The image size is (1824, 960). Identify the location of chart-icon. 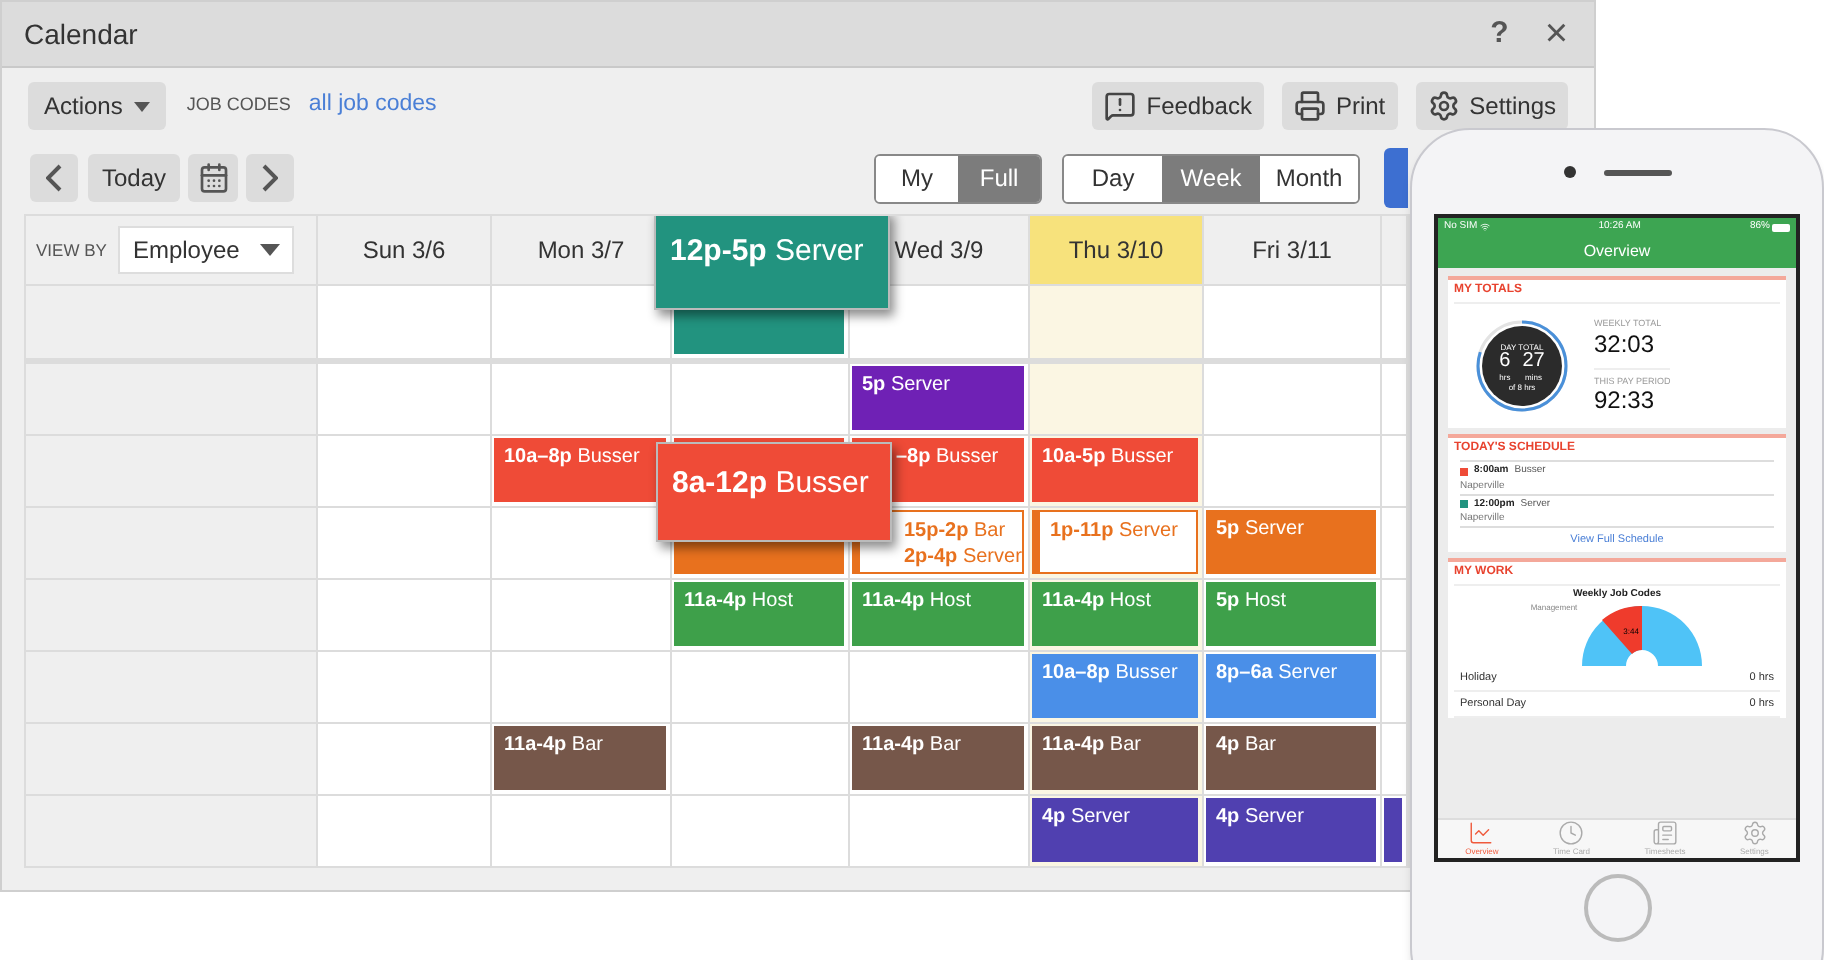
(1481, 833).